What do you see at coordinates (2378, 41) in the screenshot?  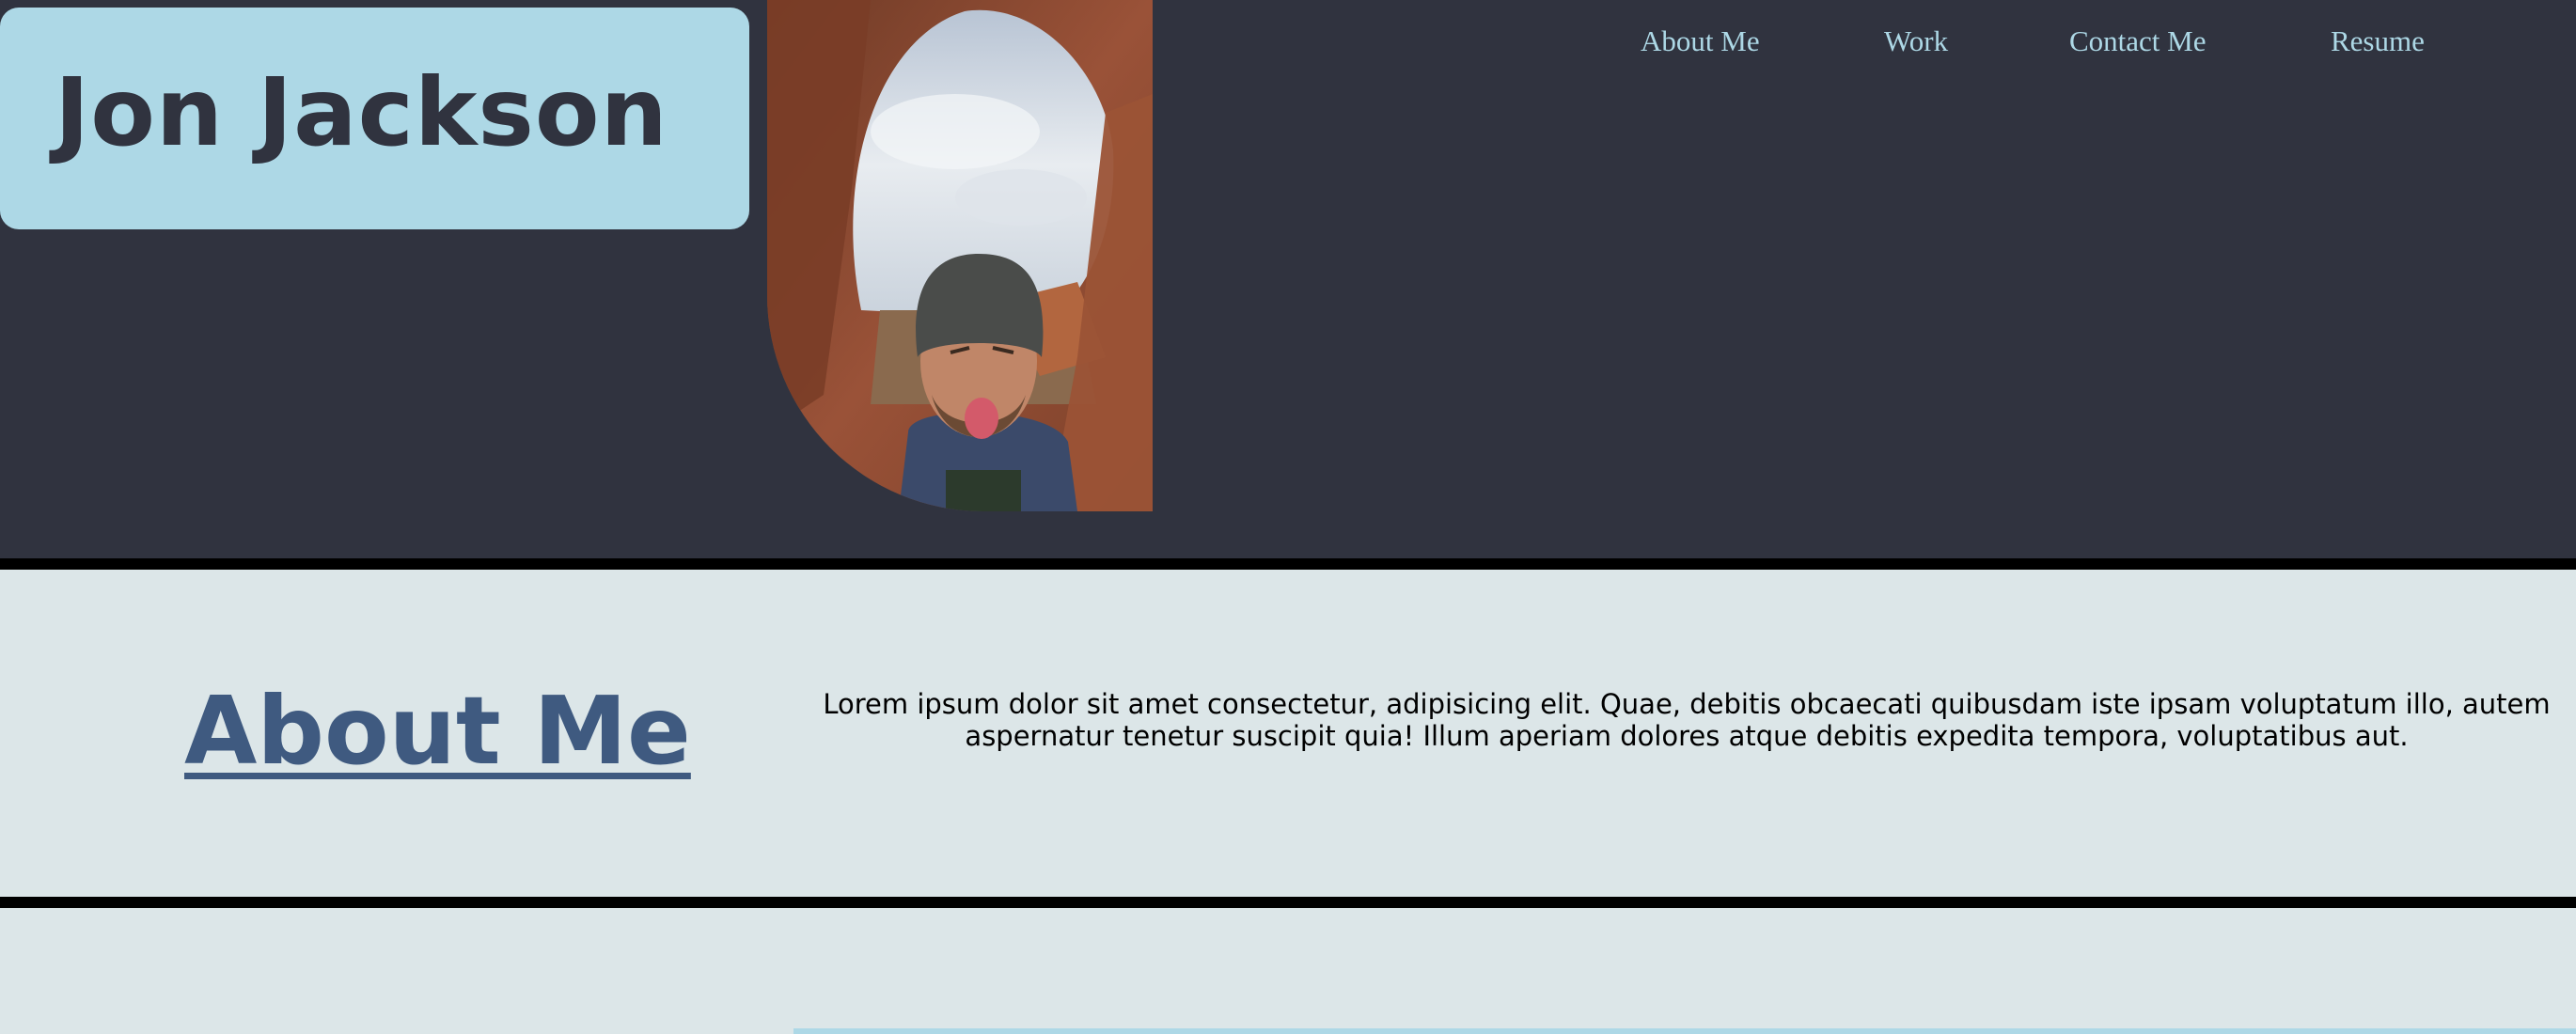 I see `nav-link-resume: Resume` at bounding box center [2378, 41].